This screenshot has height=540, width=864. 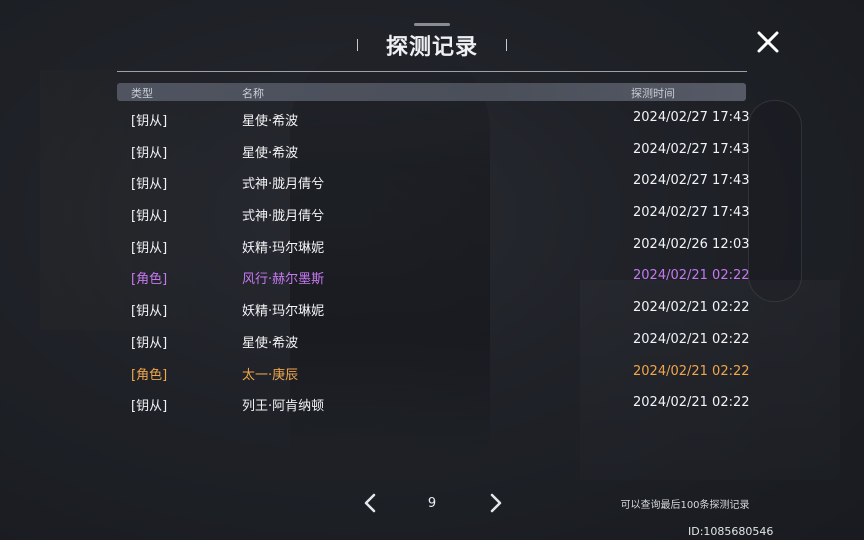 I want to click on table-row: [角色] 太一·庚辰 2024/02/21 02:22, so click(x=433, y=372).